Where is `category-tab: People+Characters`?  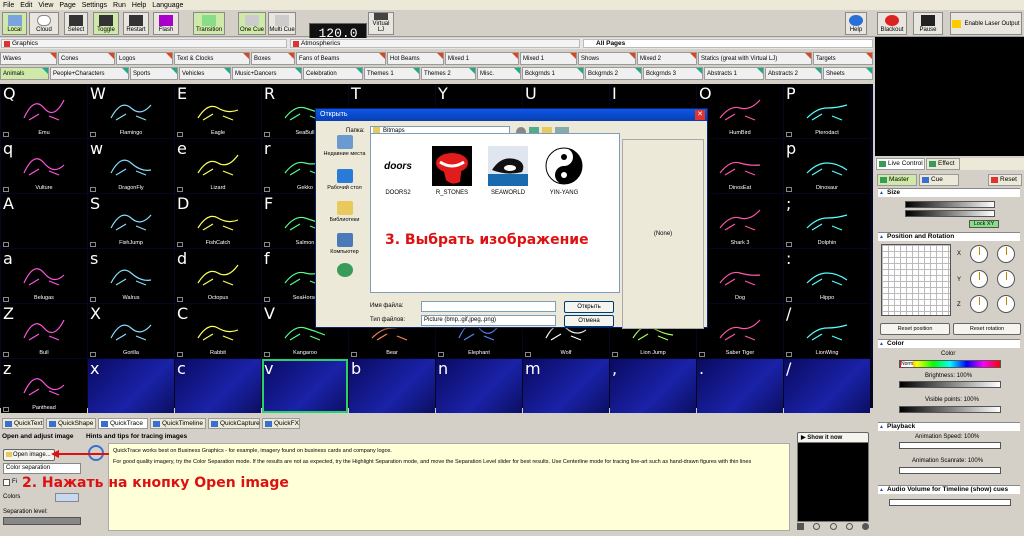
category-tab: People+Characters is located at coordinates (89, 73).